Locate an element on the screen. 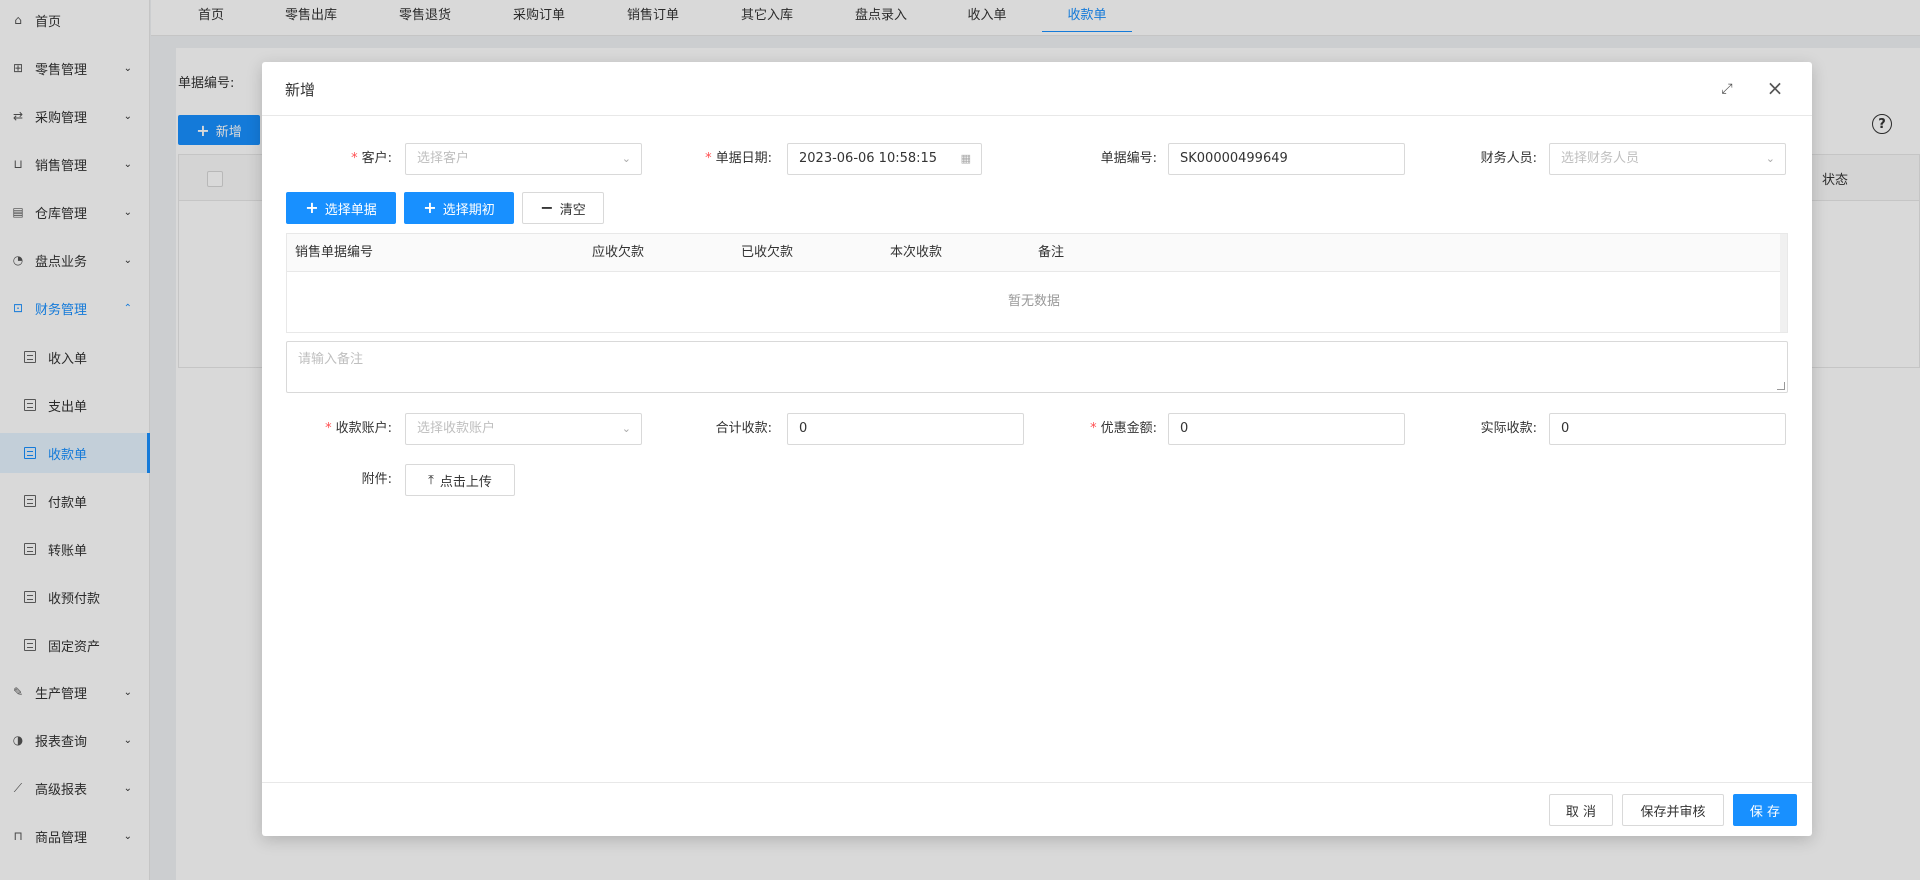 Image resolution: width=1920 pixels, height=880 pixels. save-and-audit-button: 保存并审核 is located at coordinates (1673, 810).